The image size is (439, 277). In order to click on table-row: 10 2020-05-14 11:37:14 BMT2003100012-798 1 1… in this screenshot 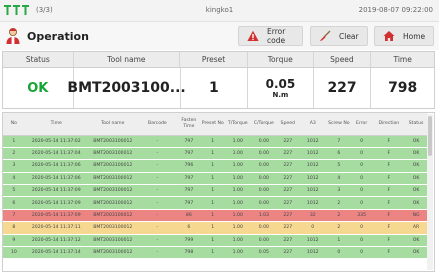, I will do `click(215, 253)`.